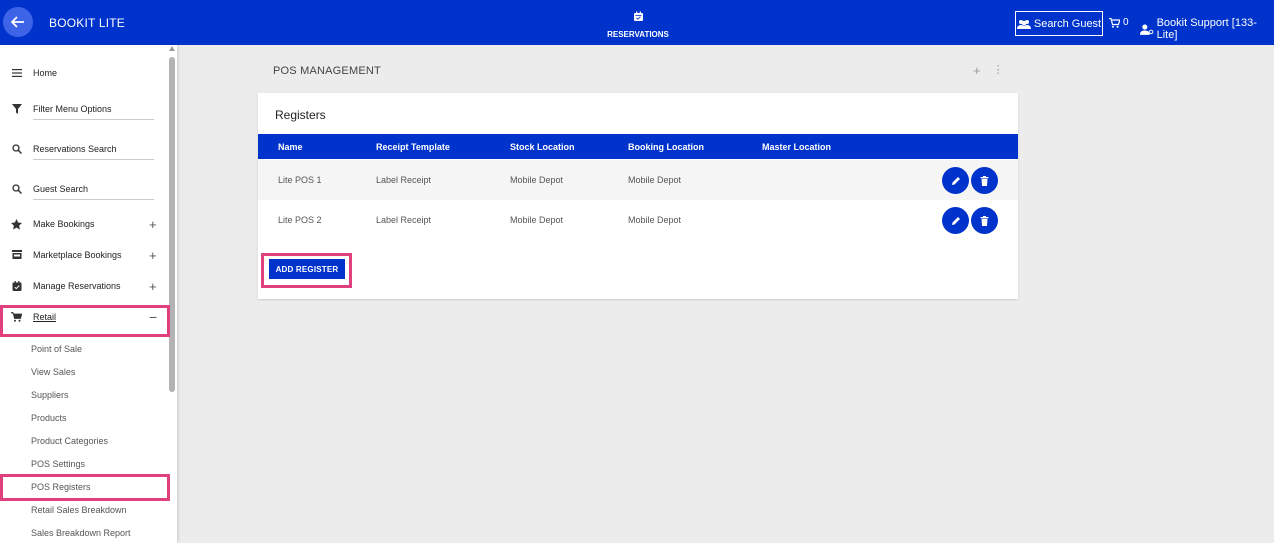 This screenshot has width=1274, height=543. I want to click on user-cog-icon, so click(1147, 29).